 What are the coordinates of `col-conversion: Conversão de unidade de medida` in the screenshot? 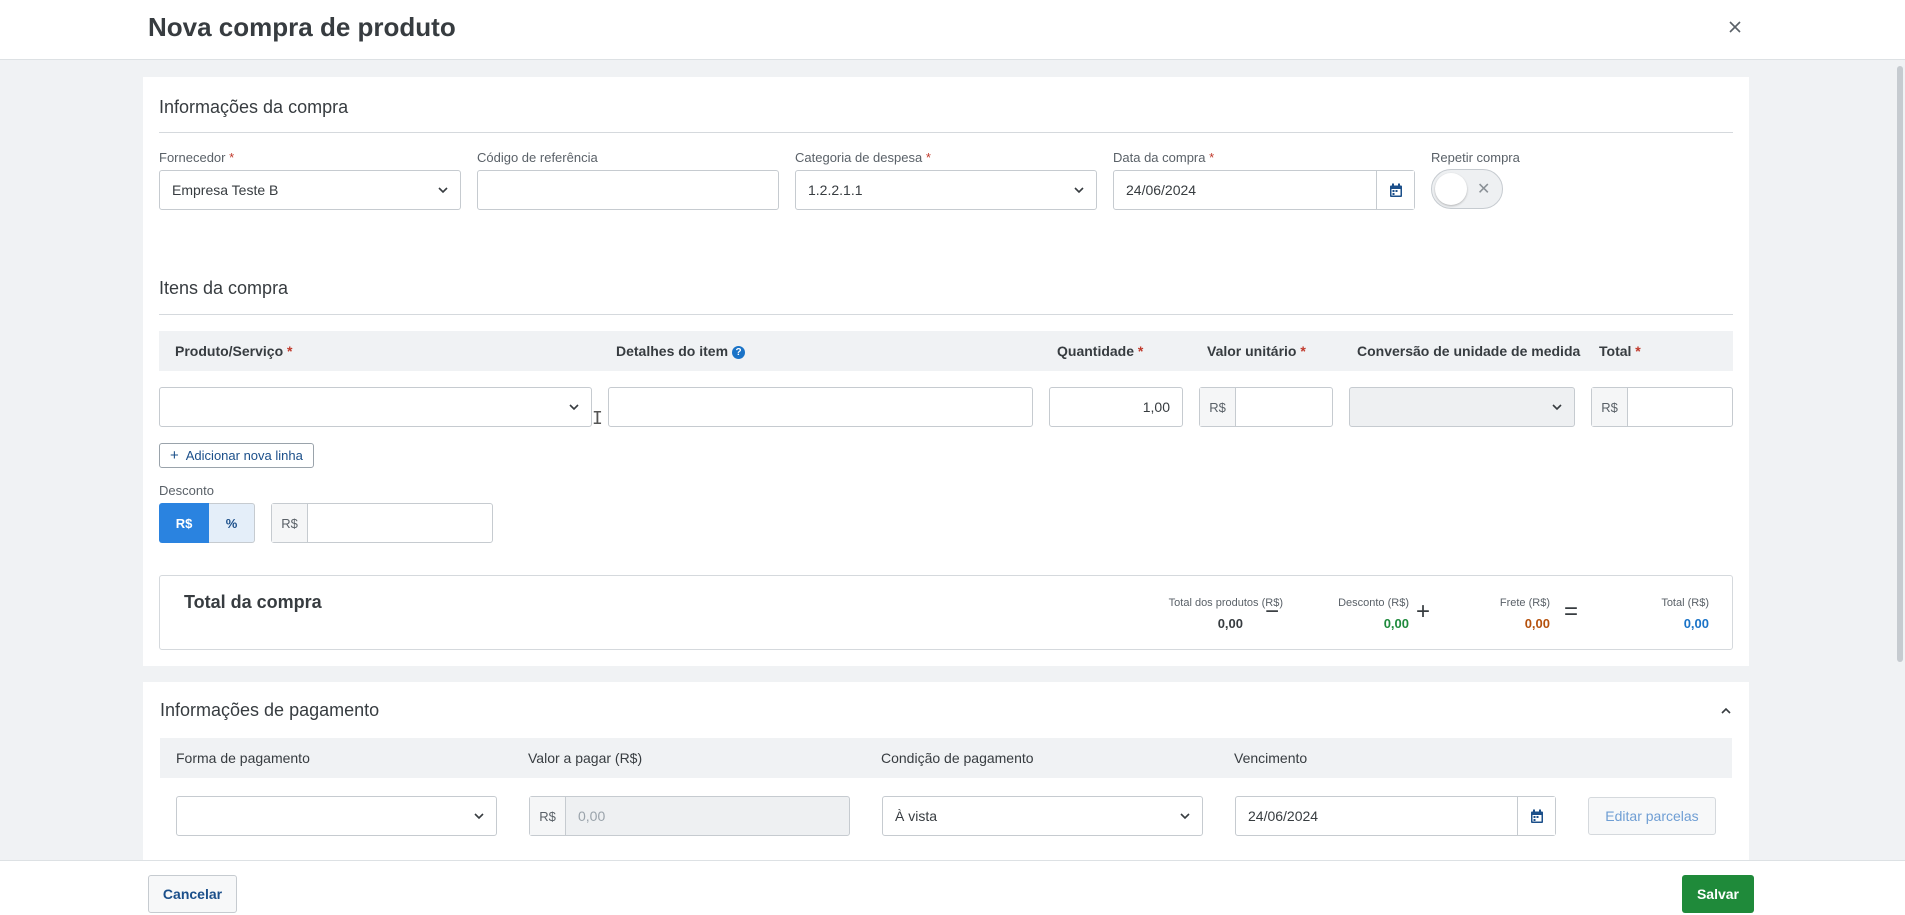 It's located at (1469, 351).